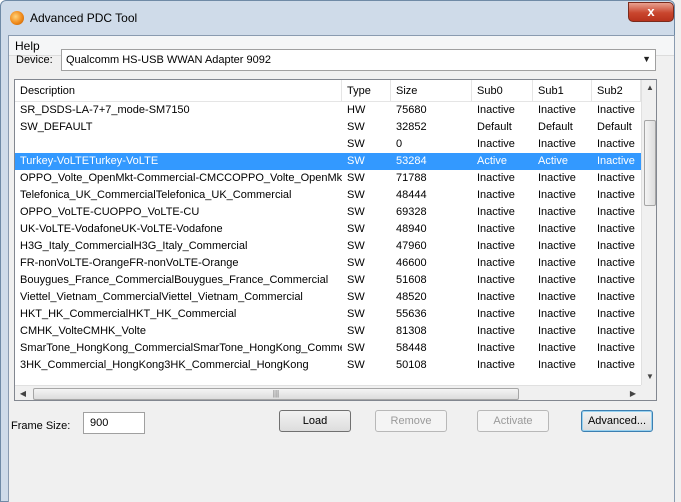 The height and width of the screenshot is (502, 681). Describe the element at coordinates (411, 365) in the screenshot. I see `cell-size: 50108` at that location.